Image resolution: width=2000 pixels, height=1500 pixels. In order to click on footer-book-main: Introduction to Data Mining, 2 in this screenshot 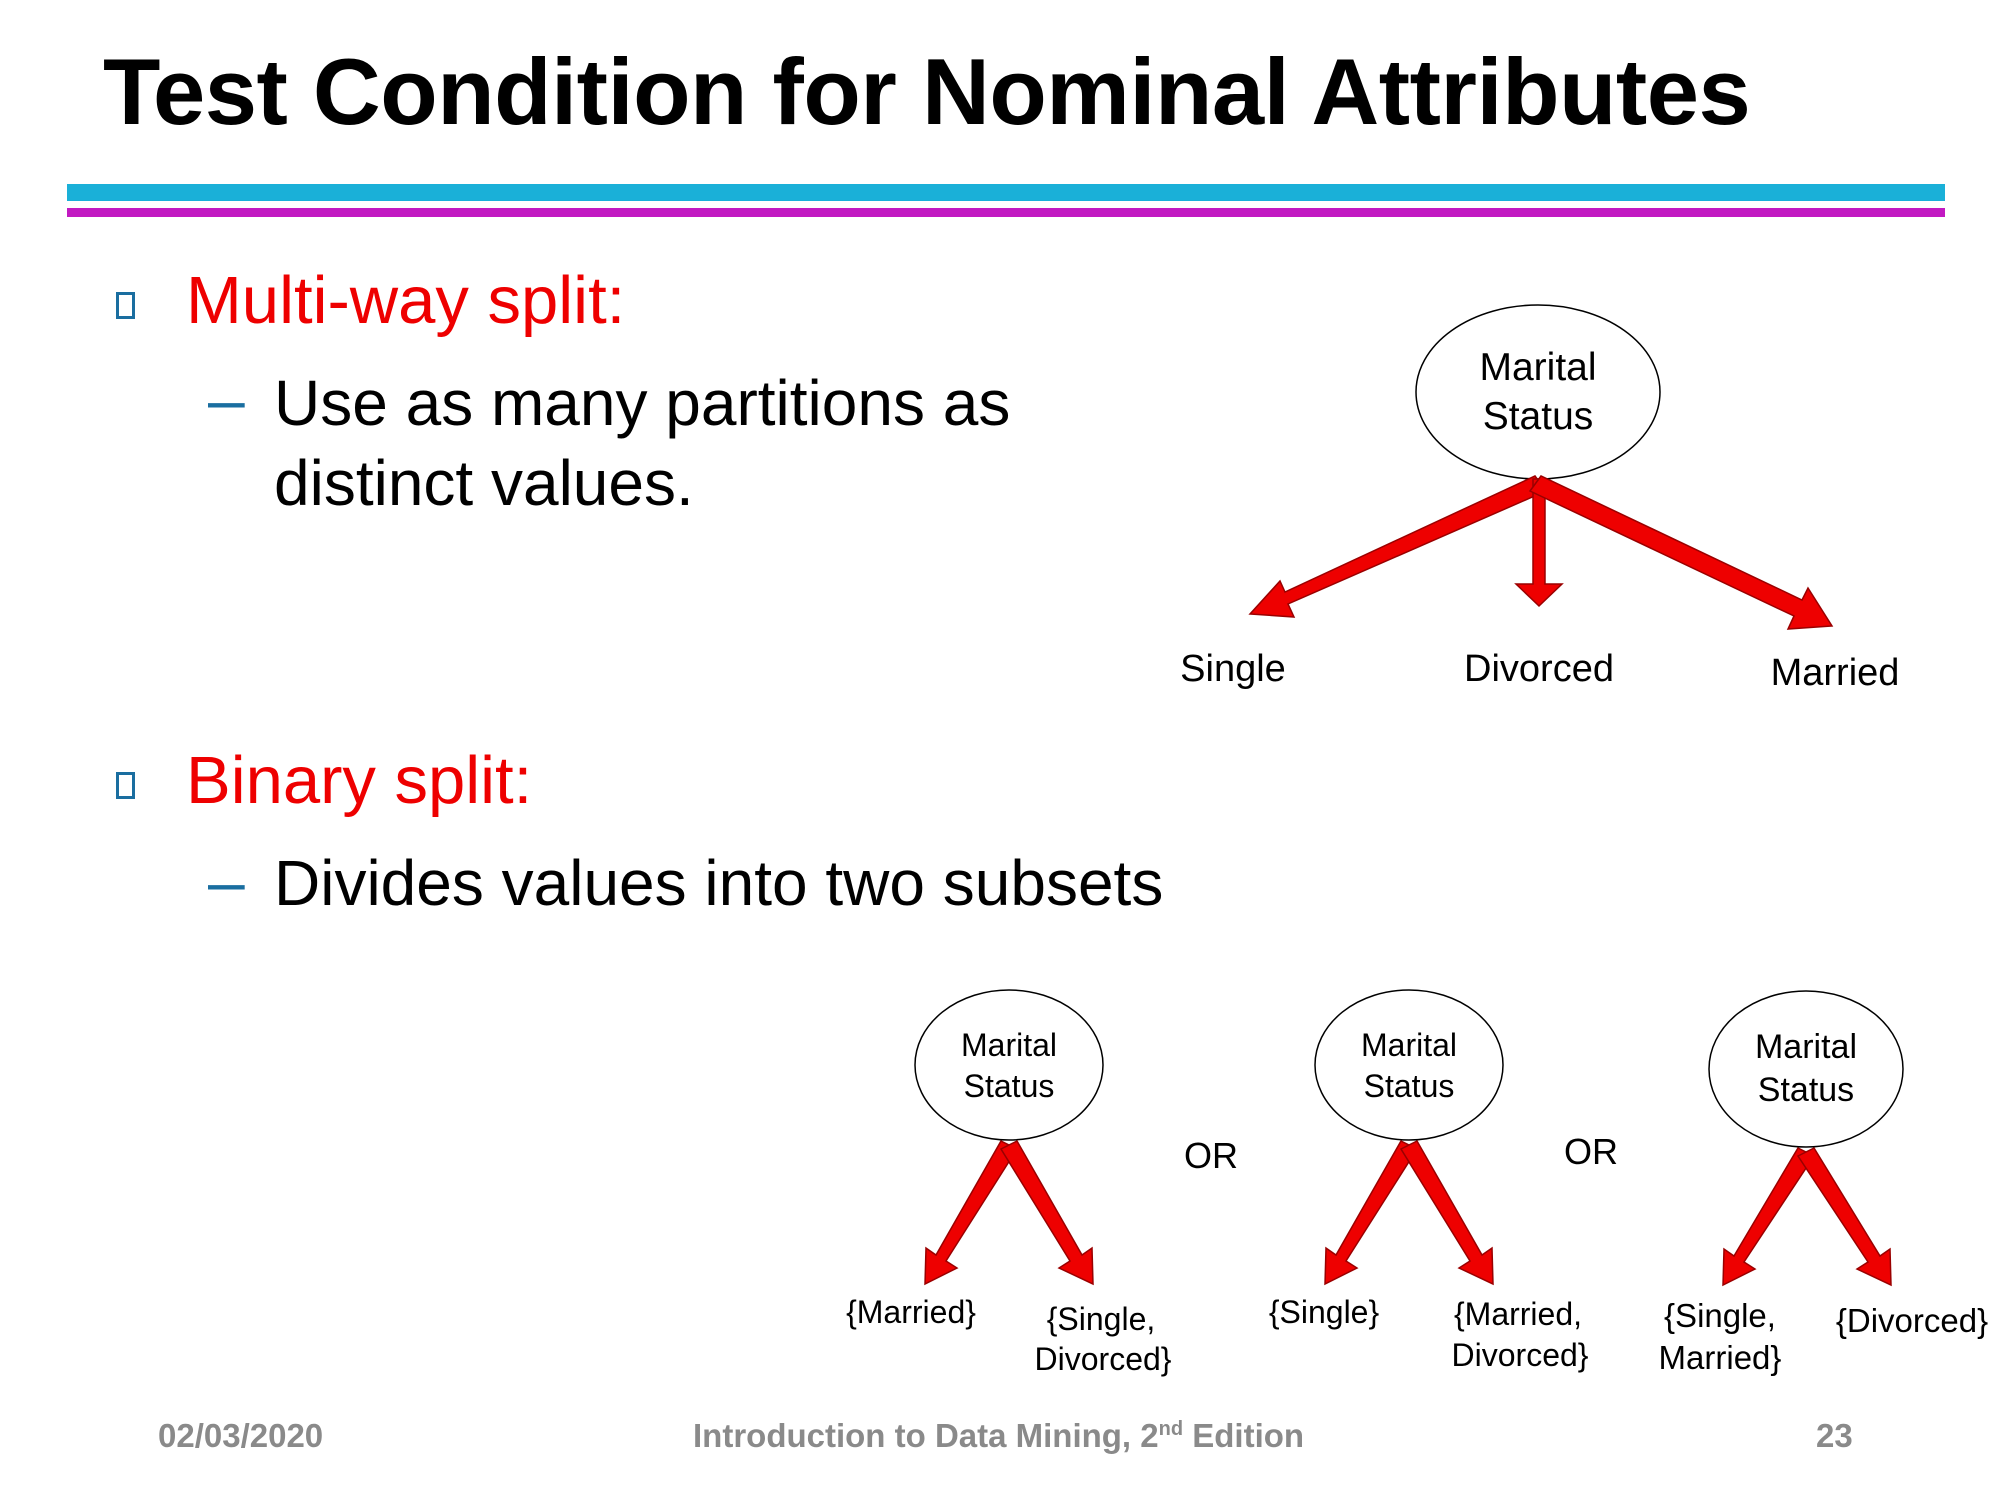, I will do `click(926, 1435)`.